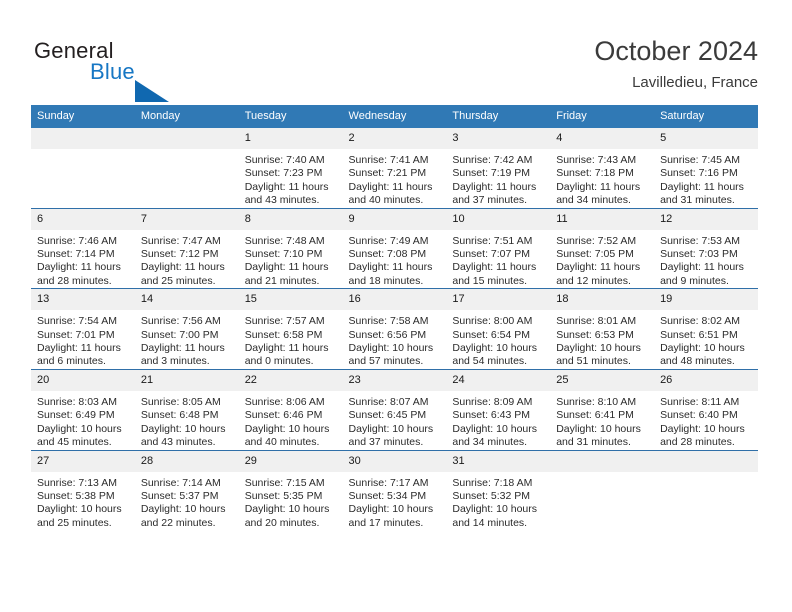  I want to click on weekday-header-saturday: Saturday, so click(706, 116).